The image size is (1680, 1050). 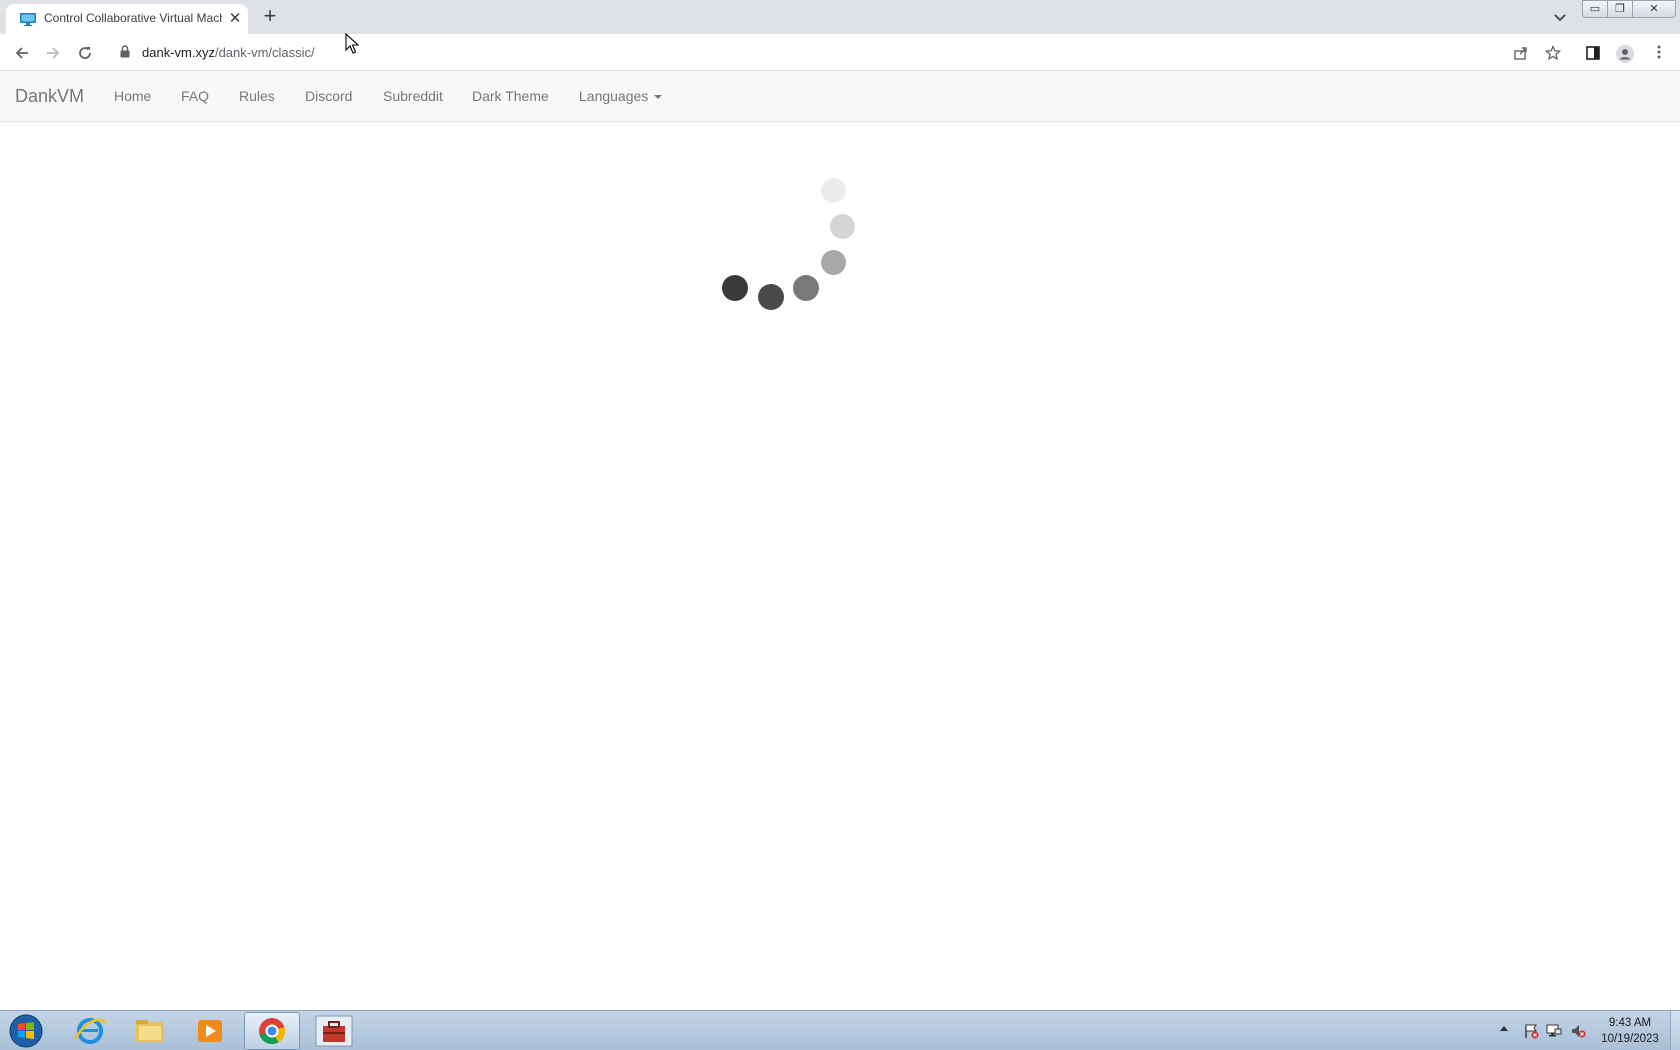 What do you see at coordinates (658, 97) in the screenshot?
I see `caret-down-icon` at bounding box center [658, 97].